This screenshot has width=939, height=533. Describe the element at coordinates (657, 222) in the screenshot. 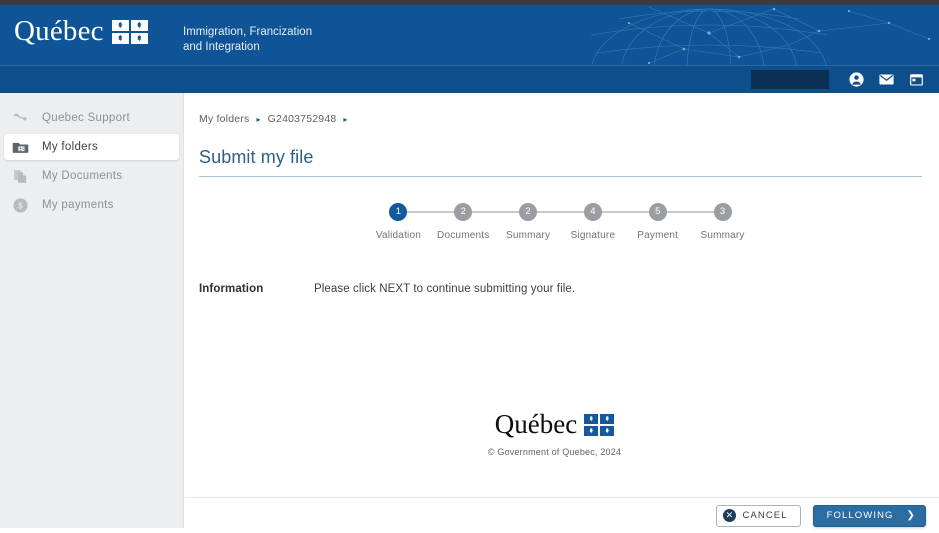

I see `stepper-step-payment: 5 Payment` at that location.